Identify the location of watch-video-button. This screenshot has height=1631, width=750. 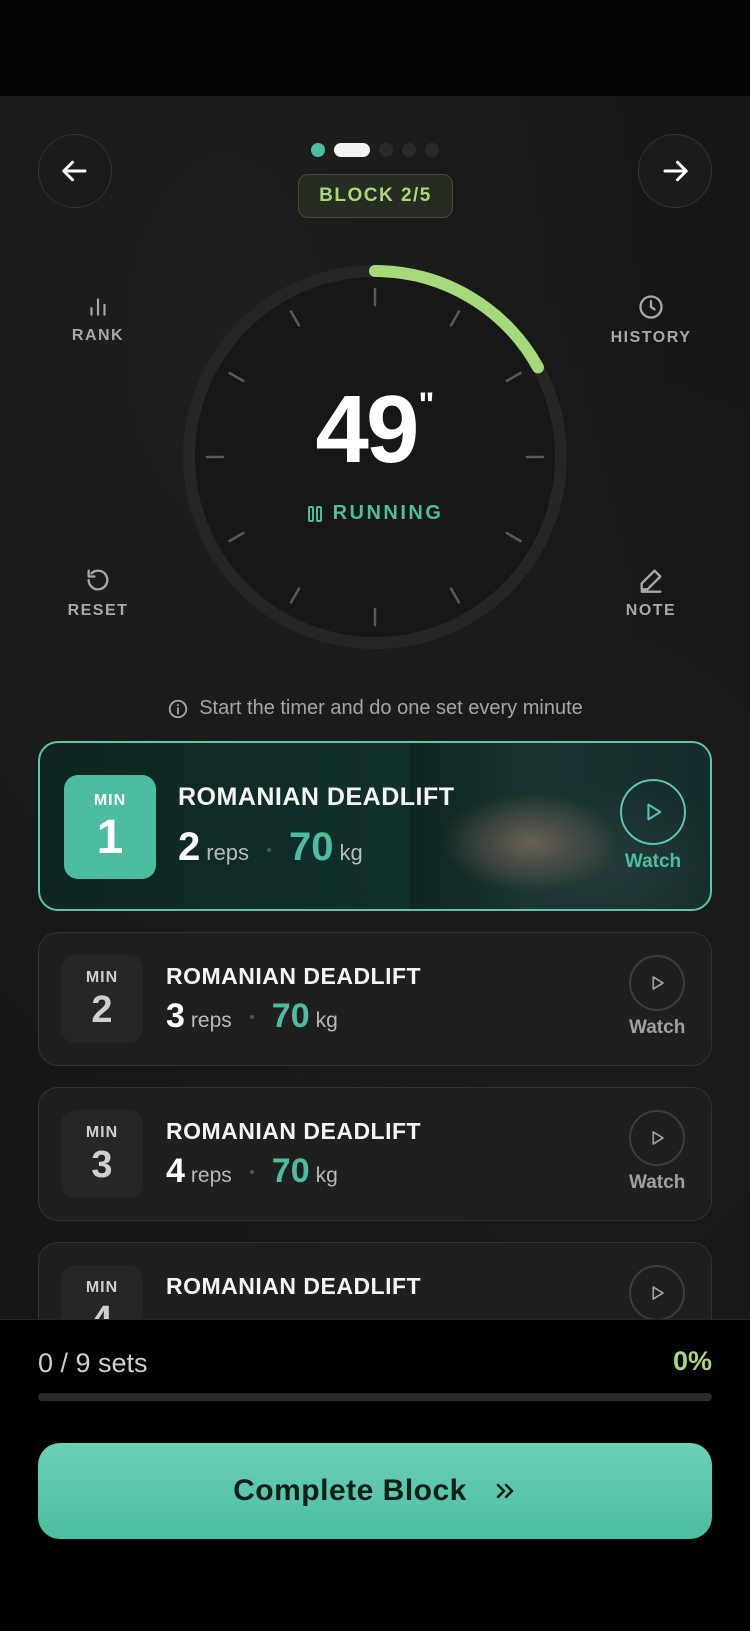
(657, 1293).